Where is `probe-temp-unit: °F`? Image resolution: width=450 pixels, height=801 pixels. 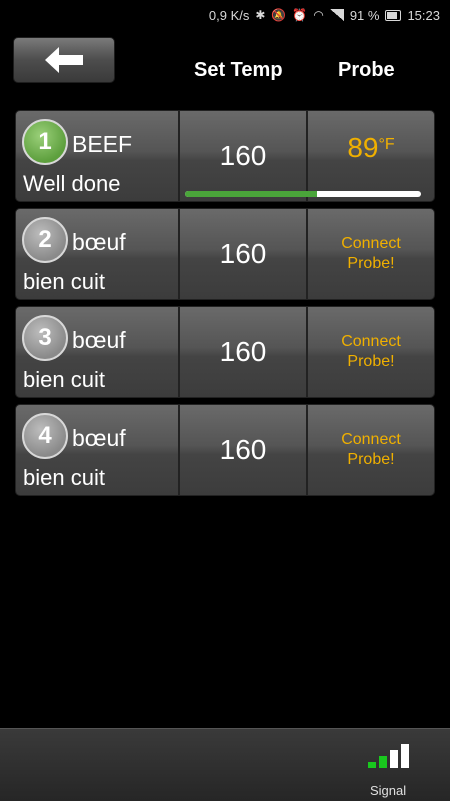 probe-temp-unit: °F is located at coordinates (386, 144).